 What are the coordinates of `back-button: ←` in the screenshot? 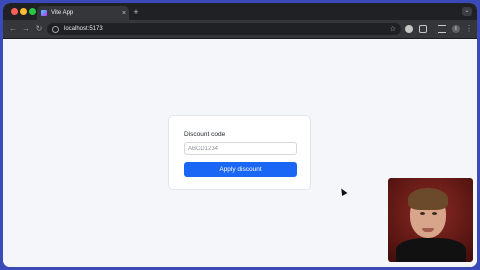 It's located at (13, 29).